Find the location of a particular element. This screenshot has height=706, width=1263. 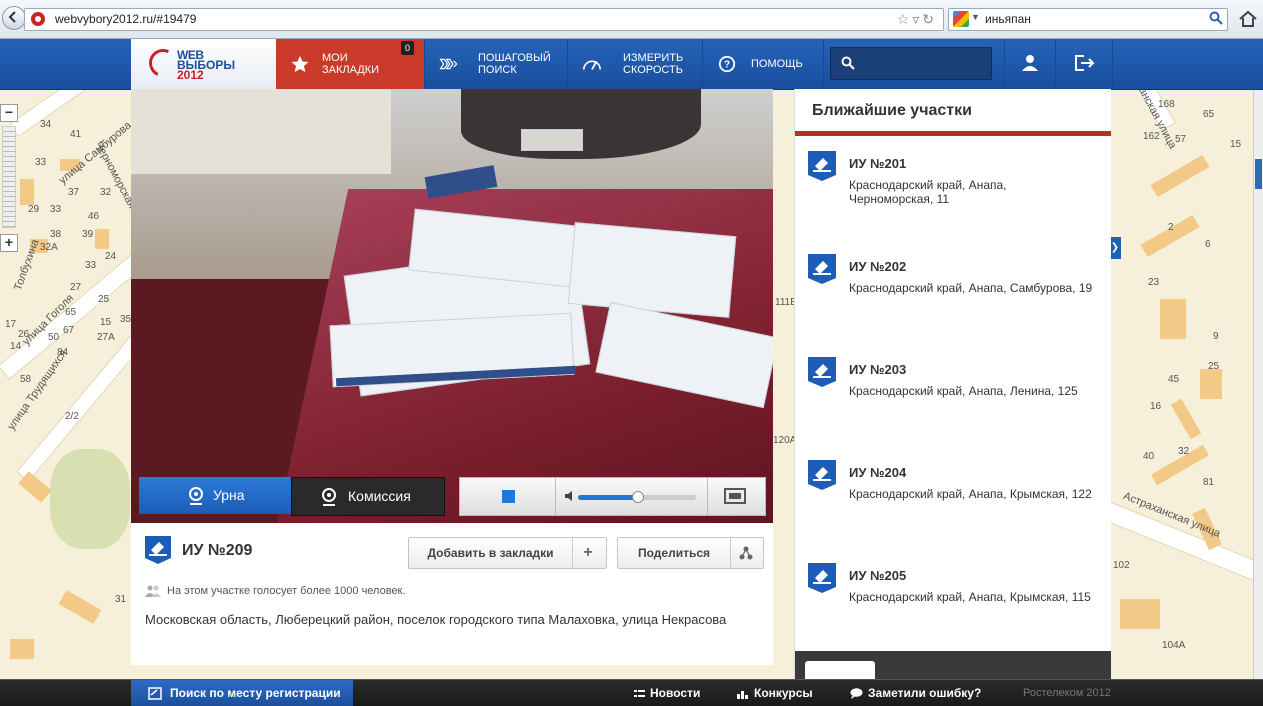

user-account-button is located at coordinates (1029, 64).